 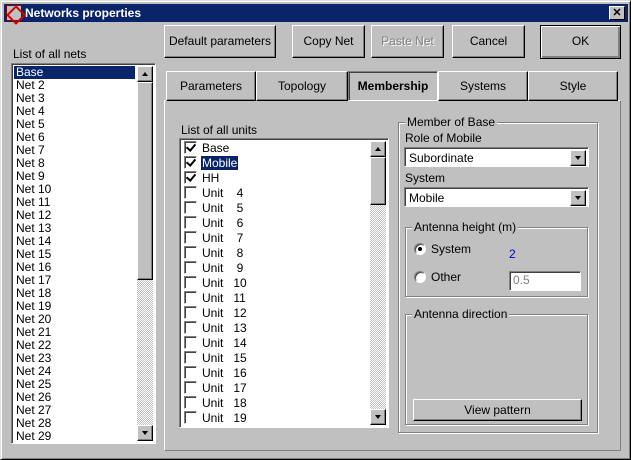 I want to click on nets-scrollbar, so click(x=145, y=253).